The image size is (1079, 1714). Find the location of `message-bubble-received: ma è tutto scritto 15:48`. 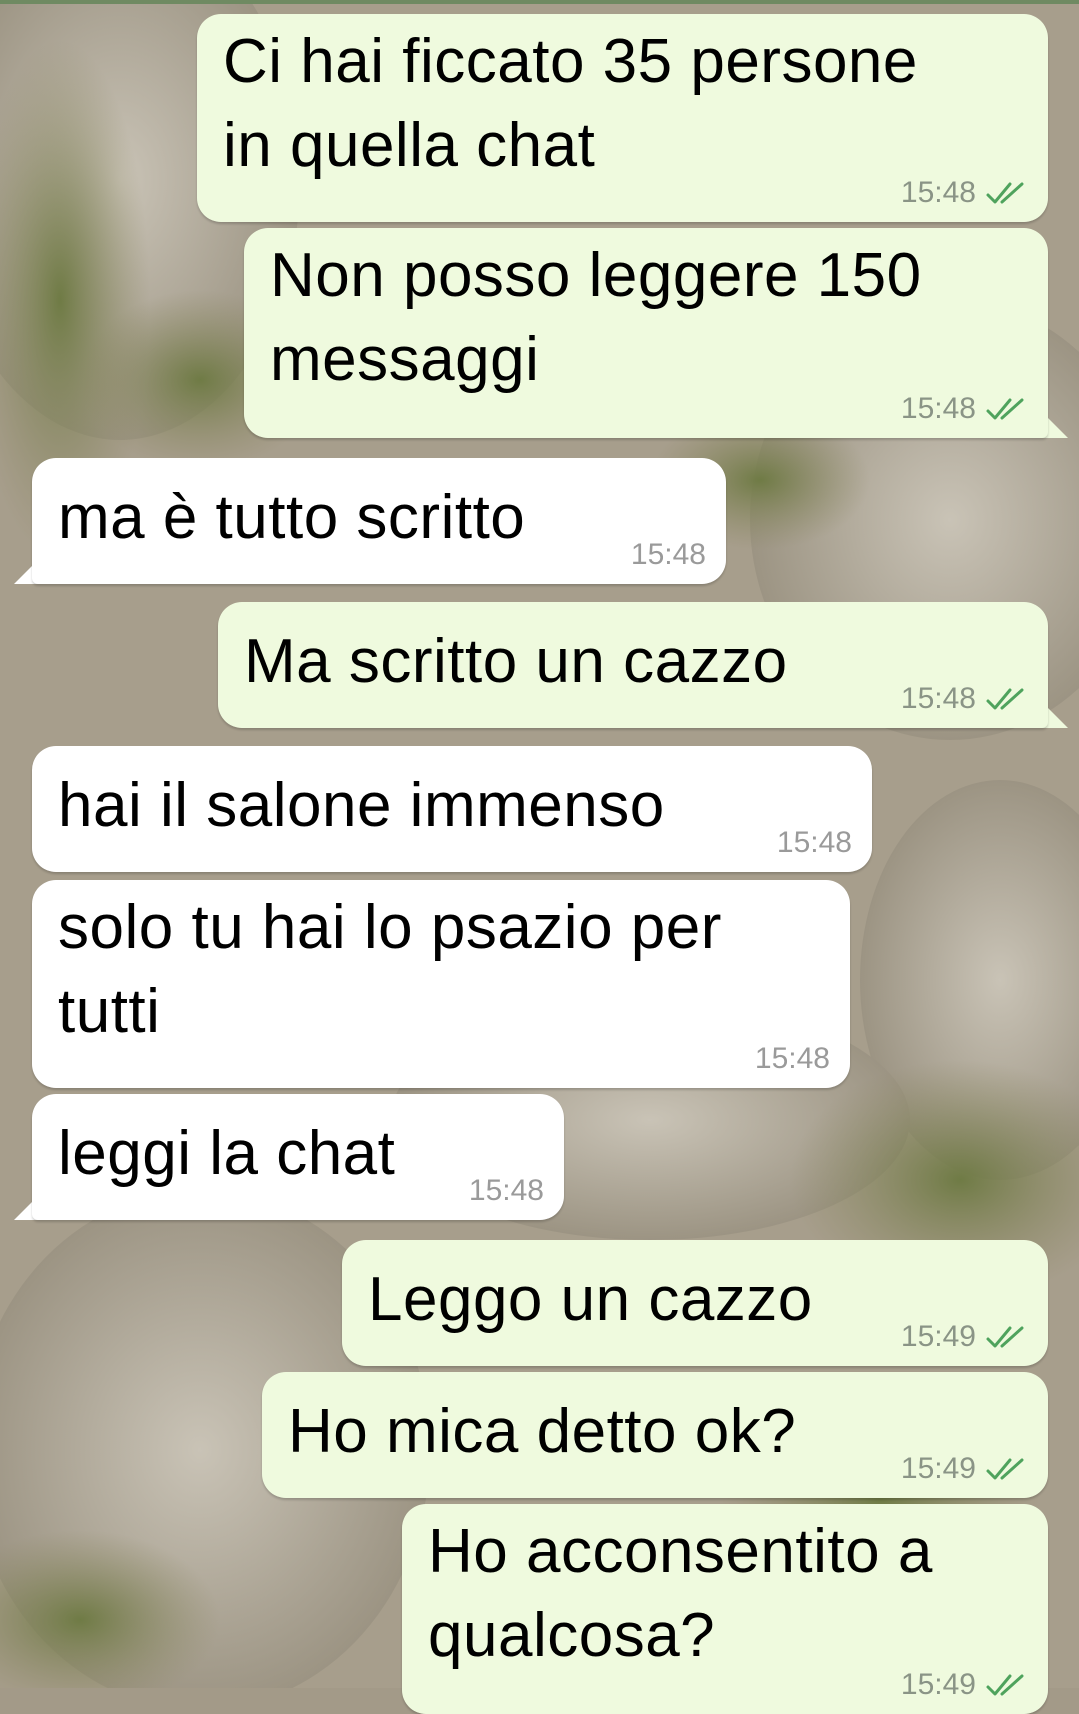

message-bubble-received: ma è tutto scritto 15:48 is located at coordinates (379, 521).